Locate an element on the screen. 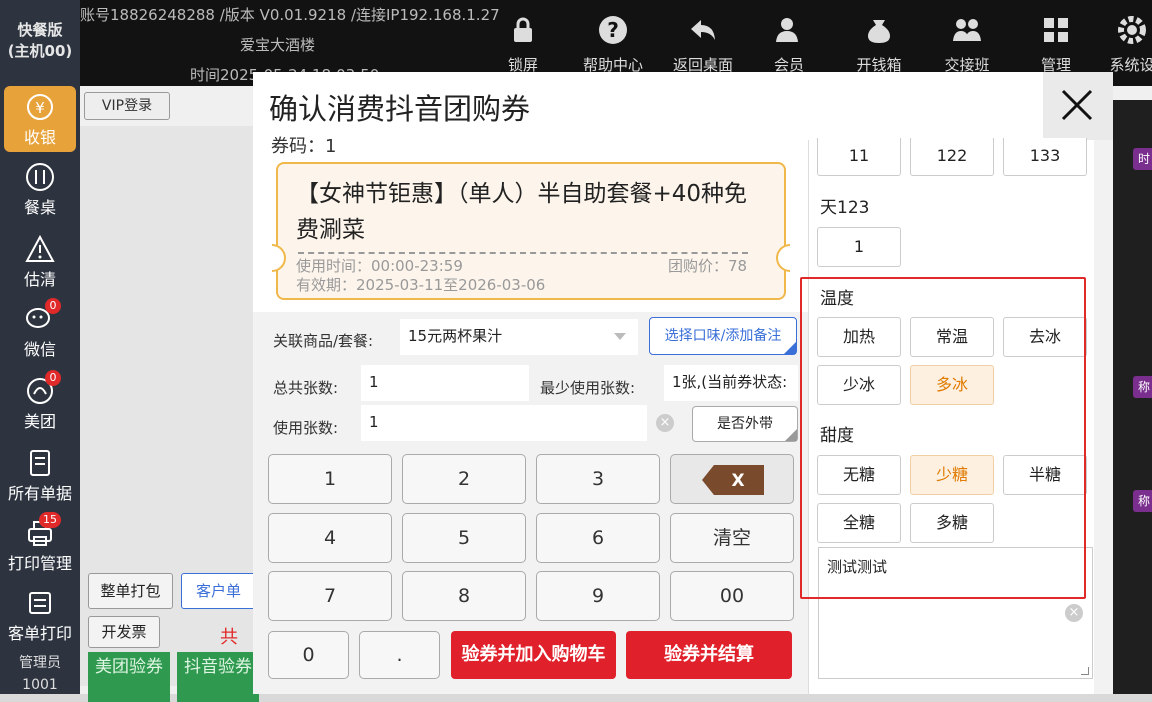 This screenshot has height=702, width=1152. meituan-verify-button: 美团验券 is located at coordinates (129, 677).